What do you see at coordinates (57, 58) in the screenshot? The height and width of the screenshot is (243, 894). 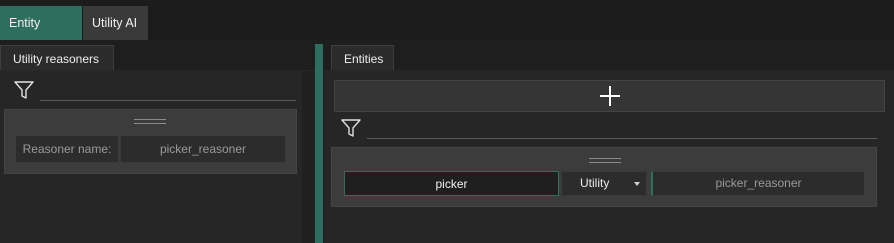 I see `panel-tab-utility-reasoners: Utility reasoners` at bounding box center [57, 58].